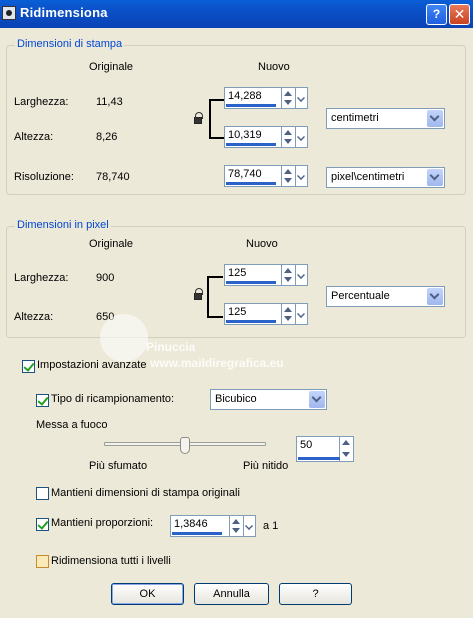 Image resolution: width=473 pixels, height=618 pixels. Describe the element at coordinates (459, 14) in the screenshot. I see `close-button: ✕` at that location.